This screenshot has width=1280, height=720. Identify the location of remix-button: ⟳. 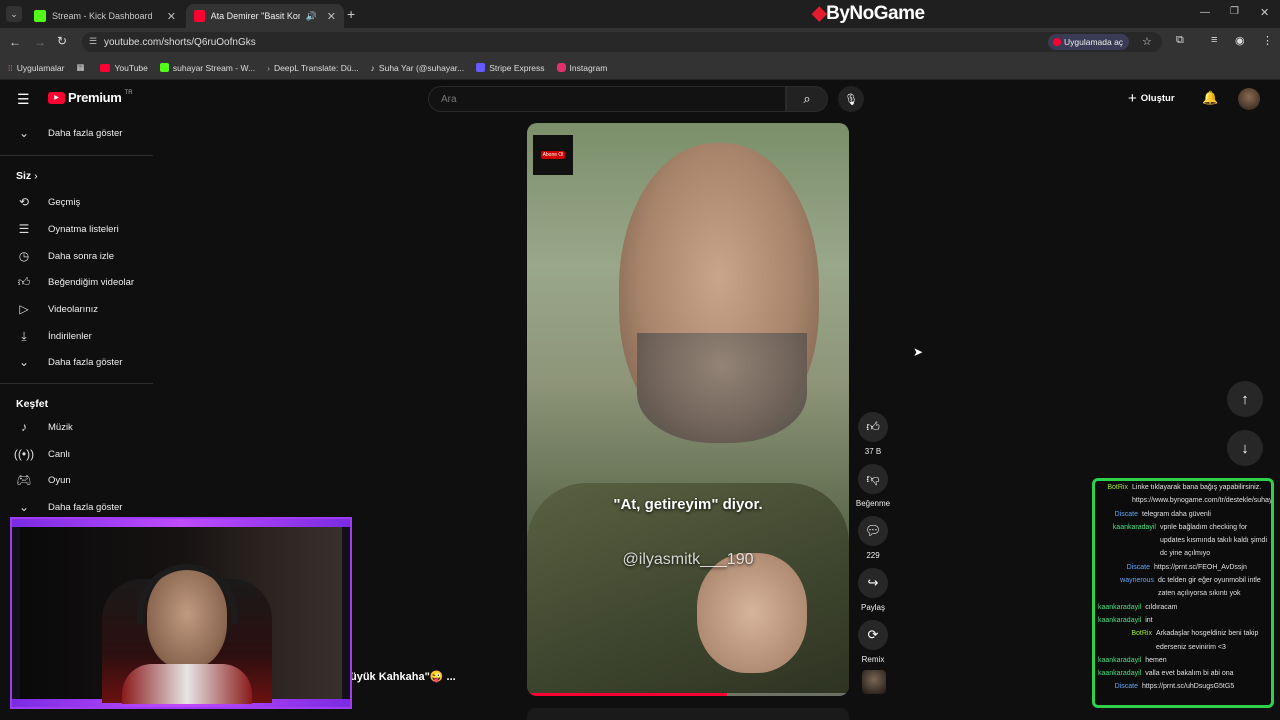
(873, 635).